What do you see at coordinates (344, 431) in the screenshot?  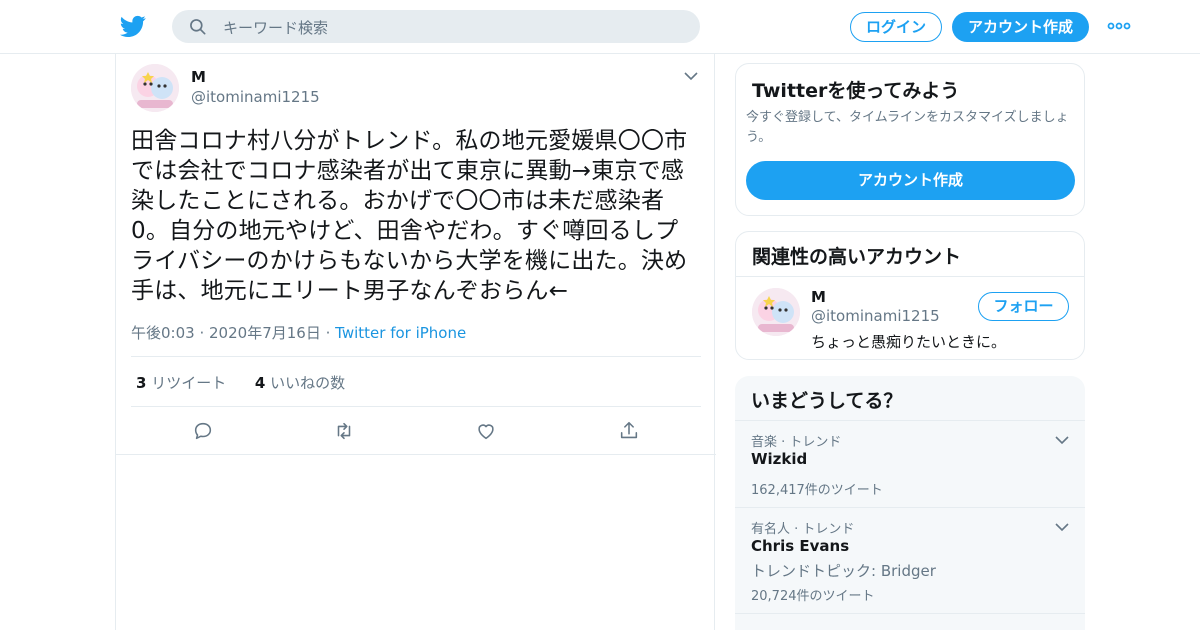 I see `retweet-icon` at bounding box center [344, 431].